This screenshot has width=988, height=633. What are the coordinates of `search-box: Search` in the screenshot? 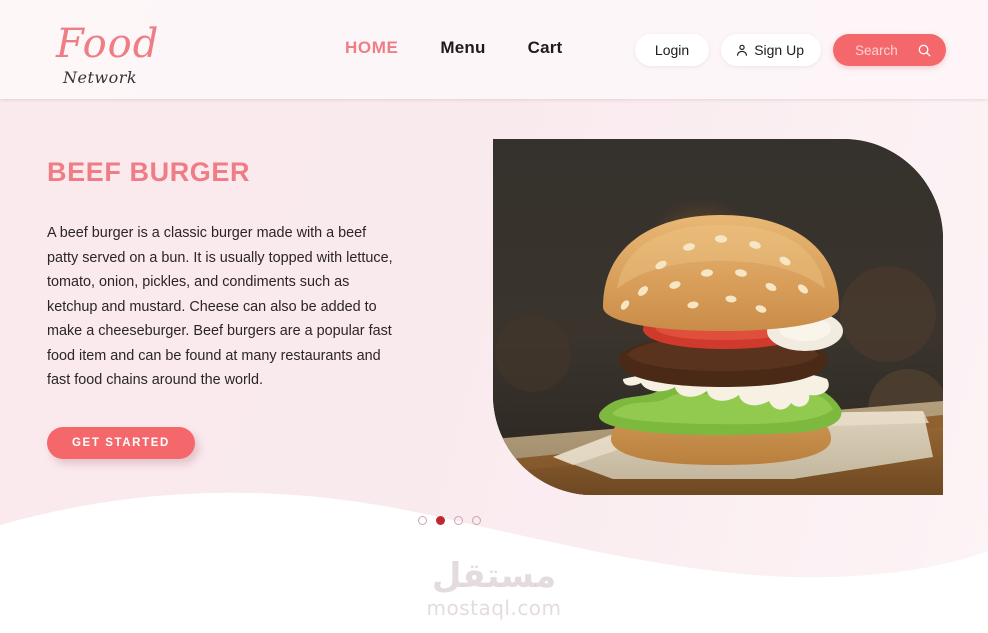 It's located at (889, 50).